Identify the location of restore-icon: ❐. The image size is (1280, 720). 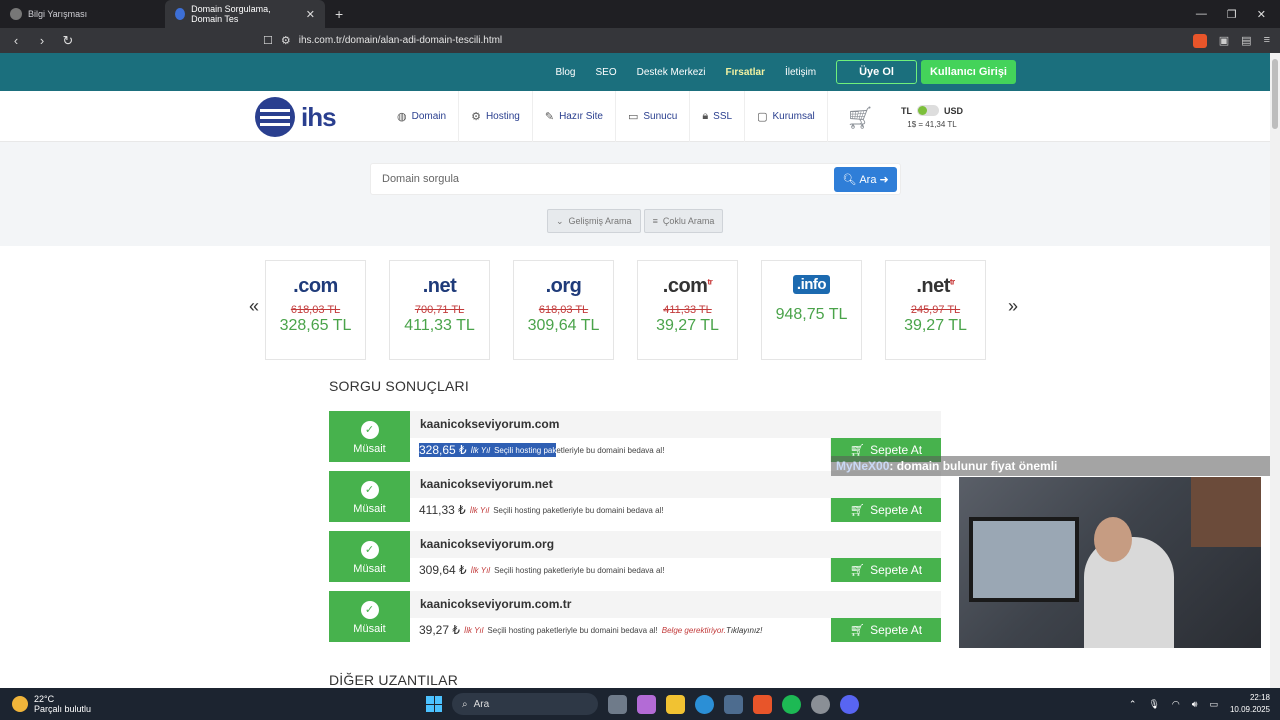
(1232, 14).